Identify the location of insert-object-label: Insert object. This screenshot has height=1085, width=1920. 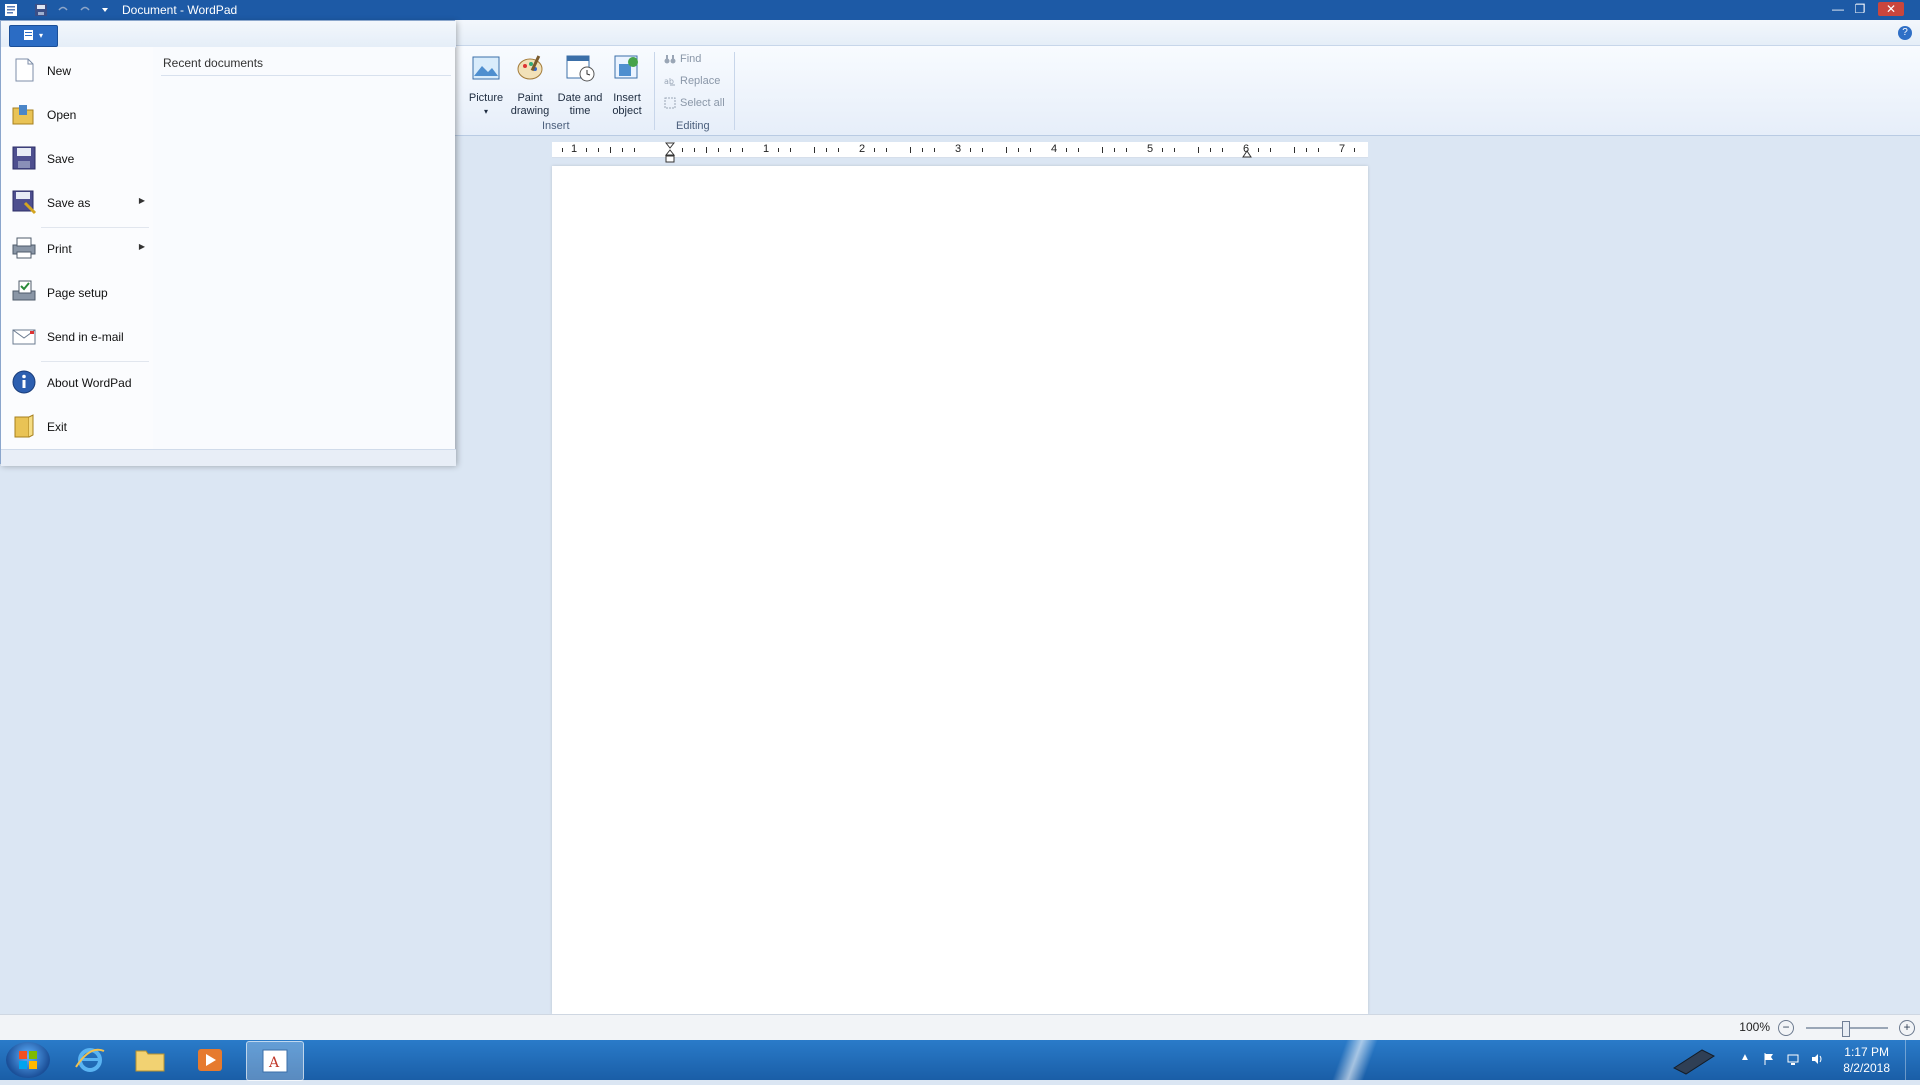
(627, 104).